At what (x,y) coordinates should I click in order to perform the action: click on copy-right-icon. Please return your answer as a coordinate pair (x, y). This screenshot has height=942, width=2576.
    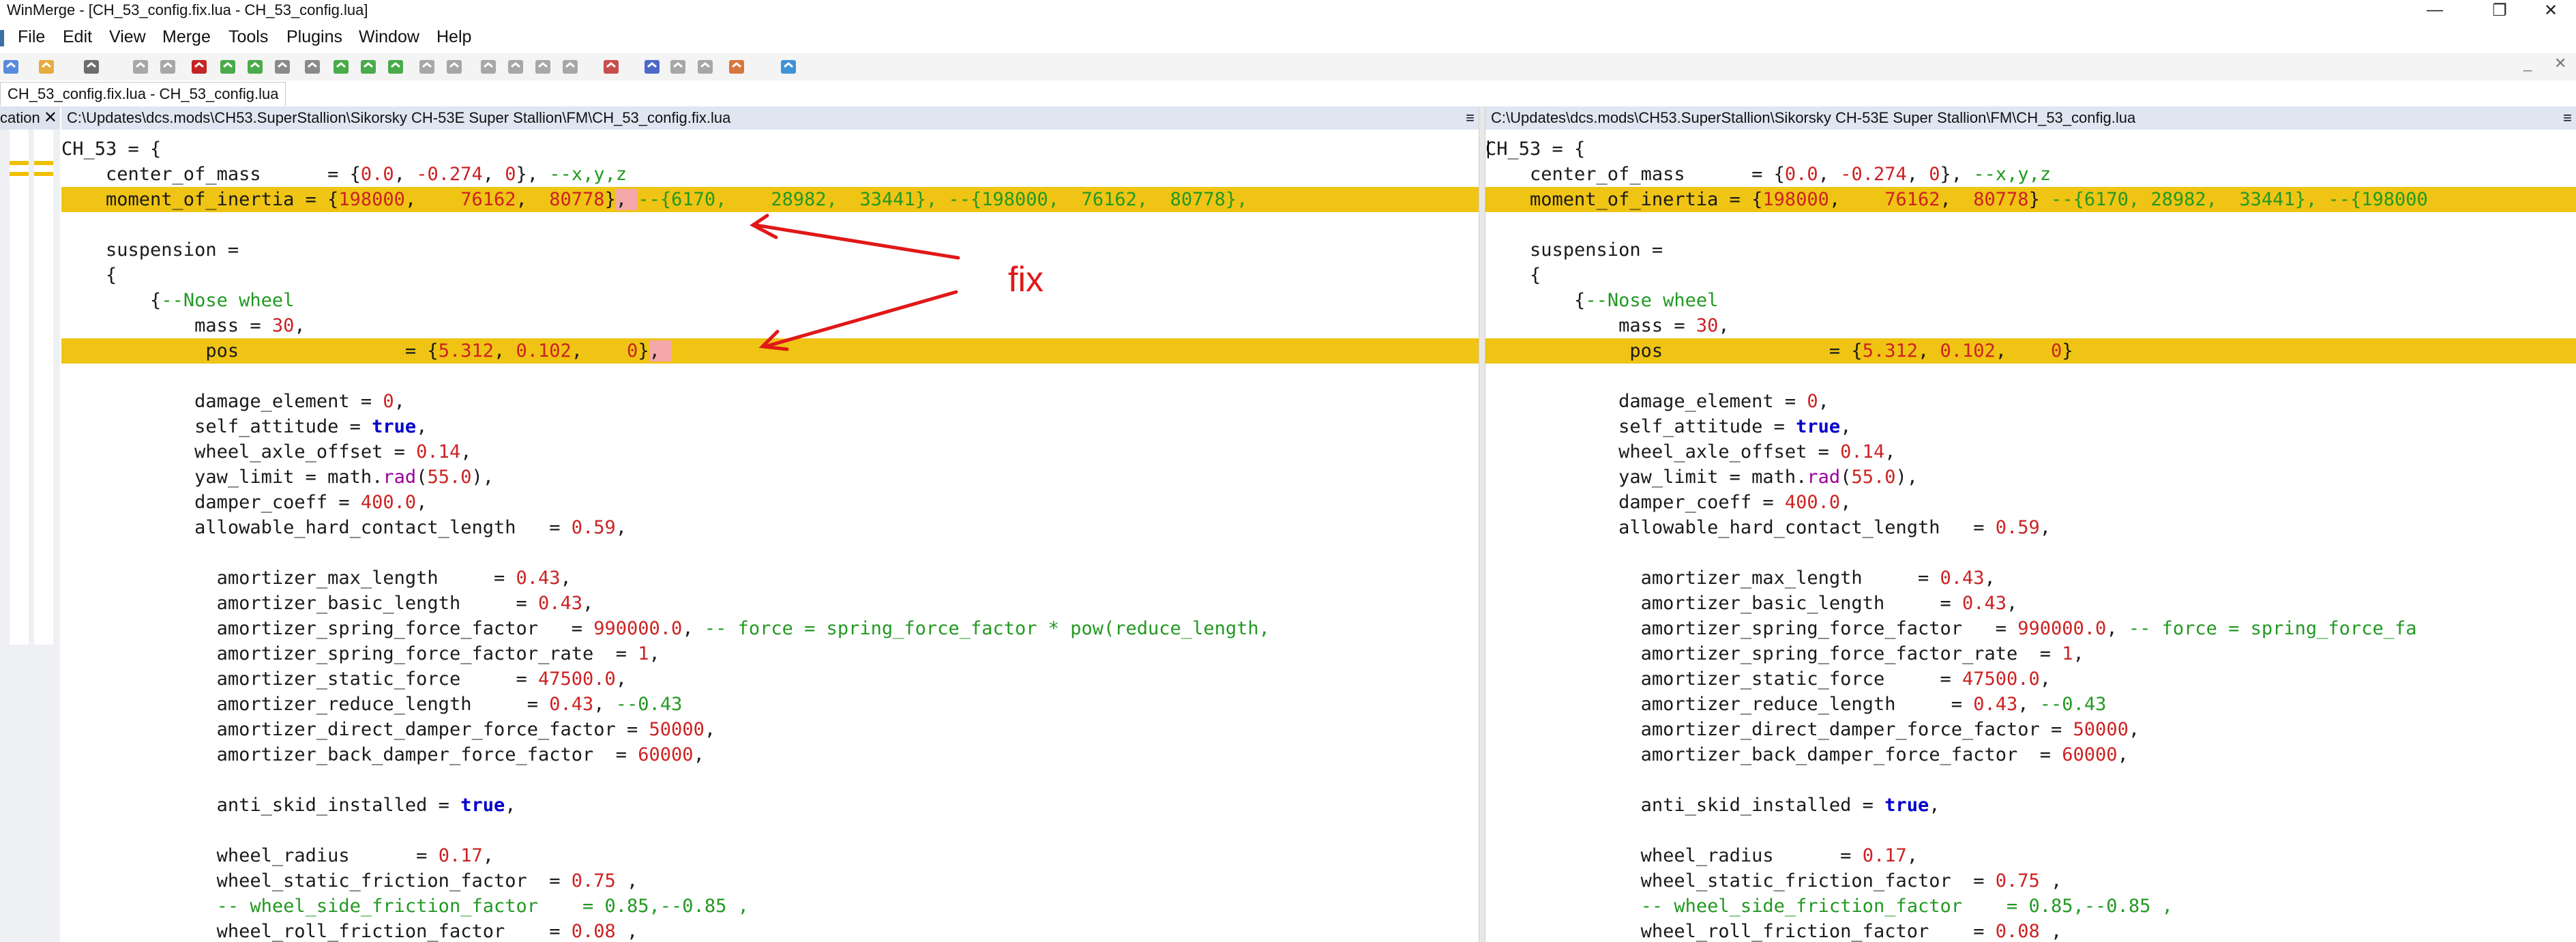
    Looking at the image, I should click on (427, 67).